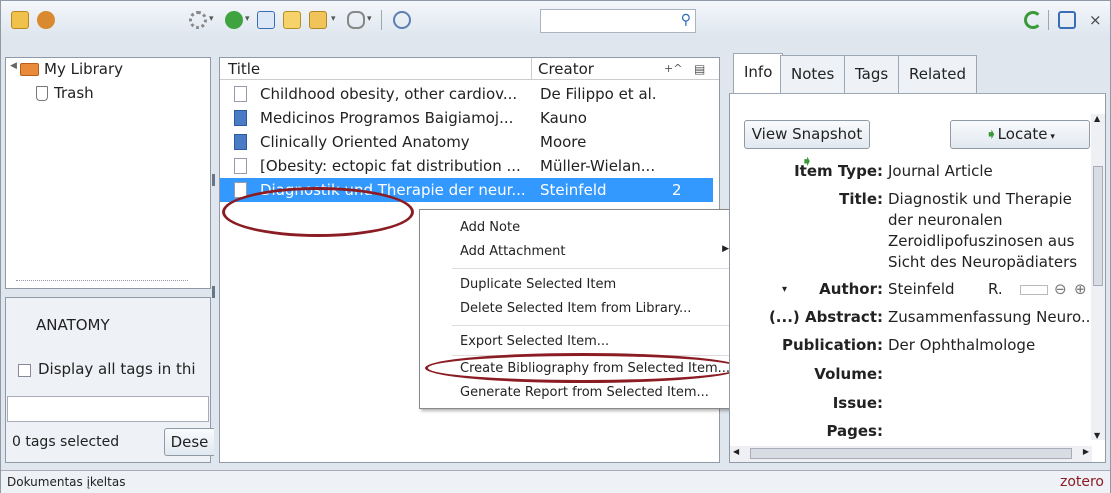 This screenshot has height=493, width=1111. What do you see at coordinates (921, 289) in the screenshot?
I see `author-last-name: Steinfeld` at bounding box center [921, 289].